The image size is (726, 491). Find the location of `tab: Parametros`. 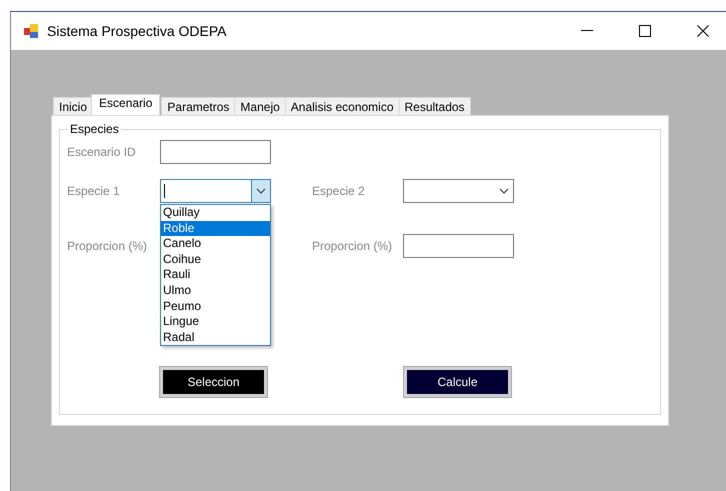

tab: Parametros is located at coordinates (198, 106).